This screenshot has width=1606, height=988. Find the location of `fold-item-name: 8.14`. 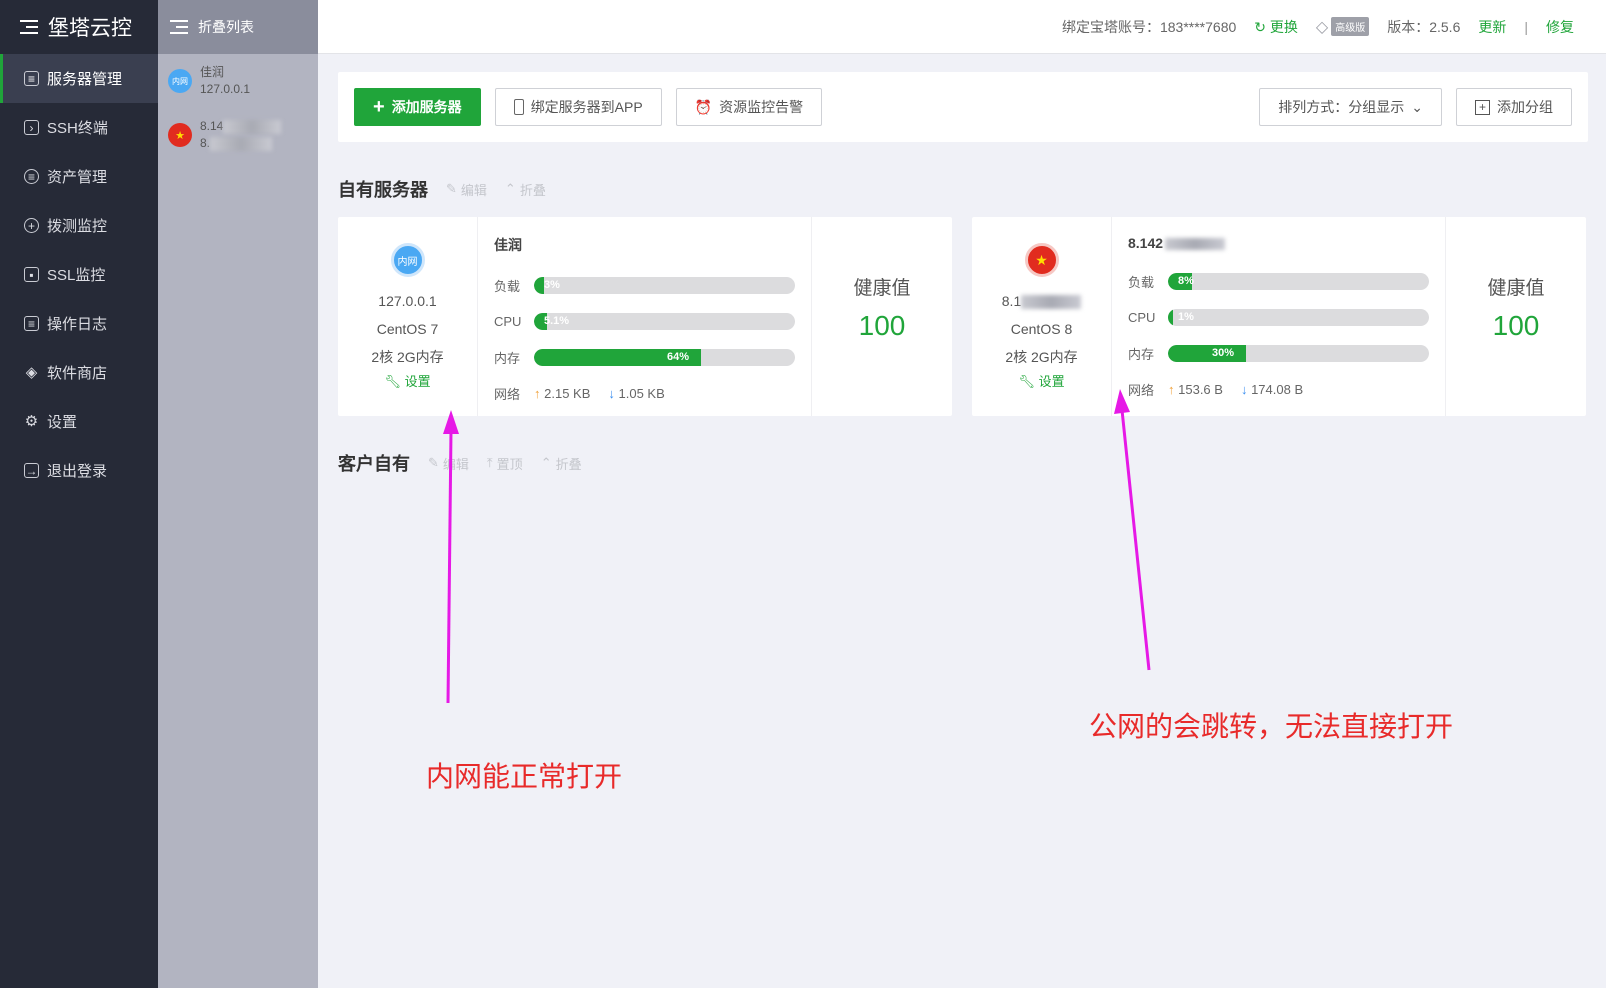

fold-item-name: 8.14 is located at coordinates (212, 126).